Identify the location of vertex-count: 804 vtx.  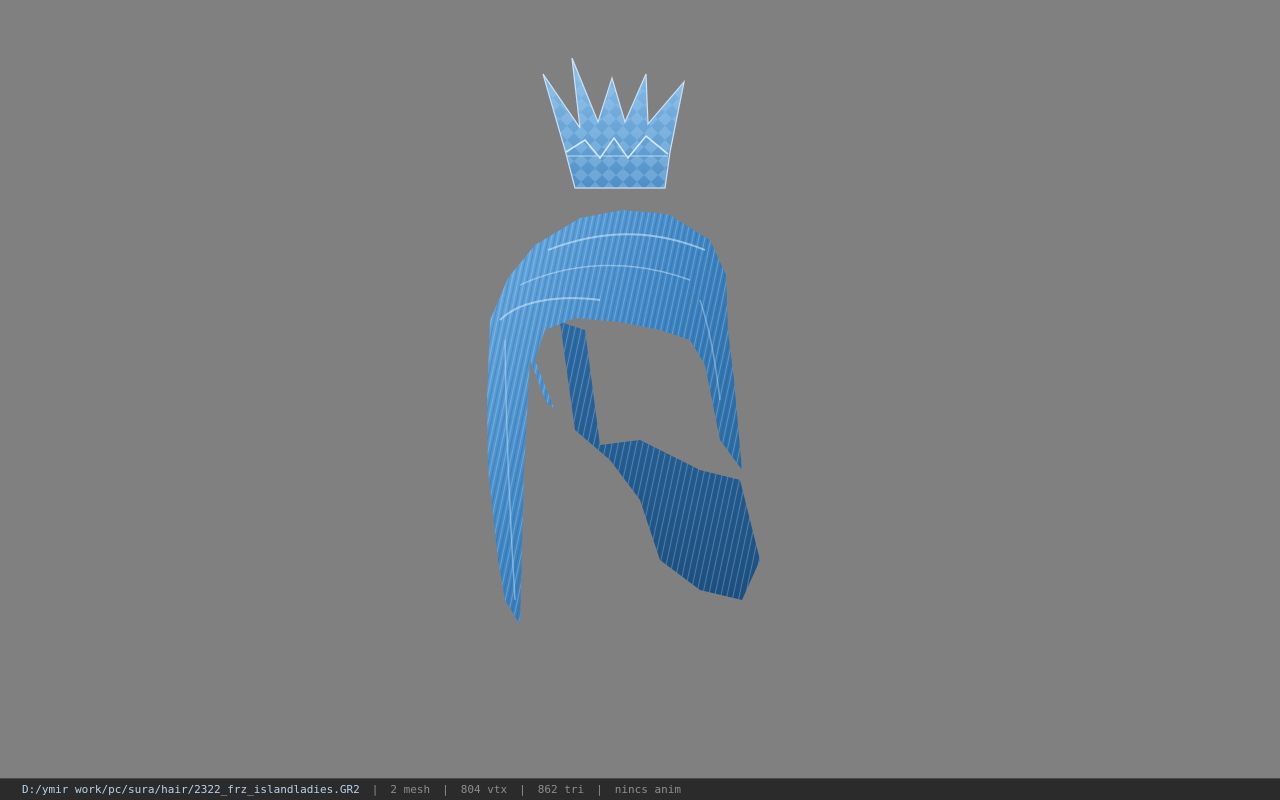
(484, 789).